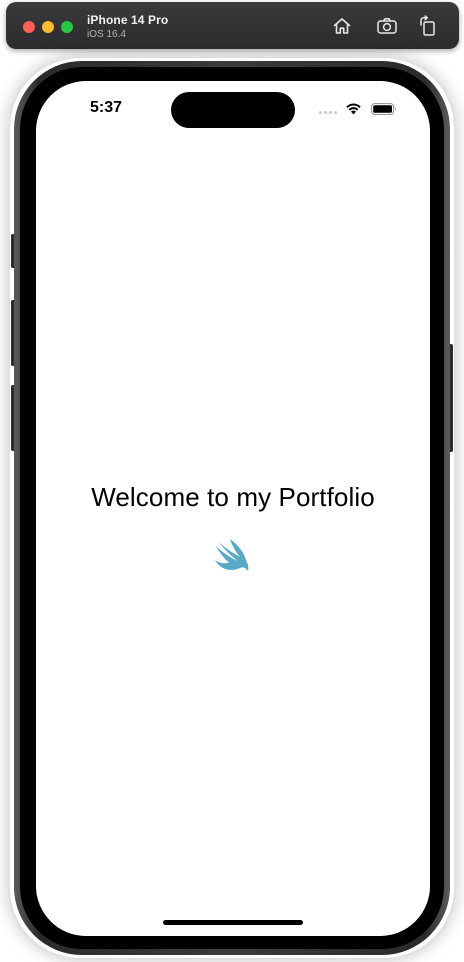 The image size is (464, 962). Describe the element at coordinates (48, 27) in the screenshot. I see `minimize-window-button` at that location.